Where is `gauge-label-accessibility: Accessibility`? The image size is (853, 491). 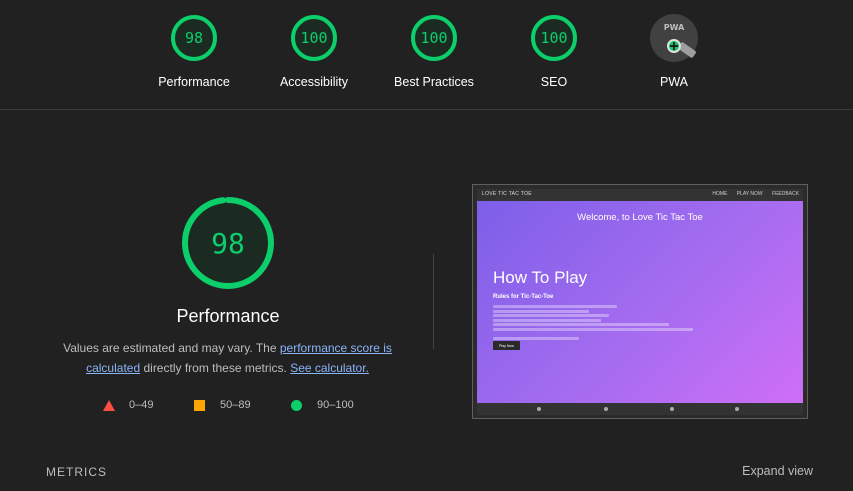 gauge-label-accessibility: Accessibility is located at coordinates (314, 82).